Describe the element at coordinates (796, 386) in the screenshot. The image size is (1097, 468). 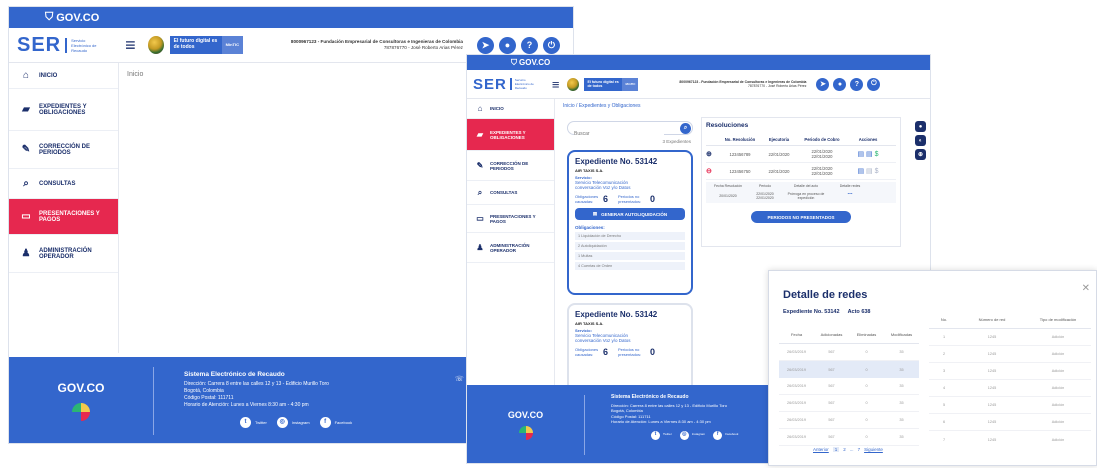
I see `fecha-cell: 26/03/2019` at that location.